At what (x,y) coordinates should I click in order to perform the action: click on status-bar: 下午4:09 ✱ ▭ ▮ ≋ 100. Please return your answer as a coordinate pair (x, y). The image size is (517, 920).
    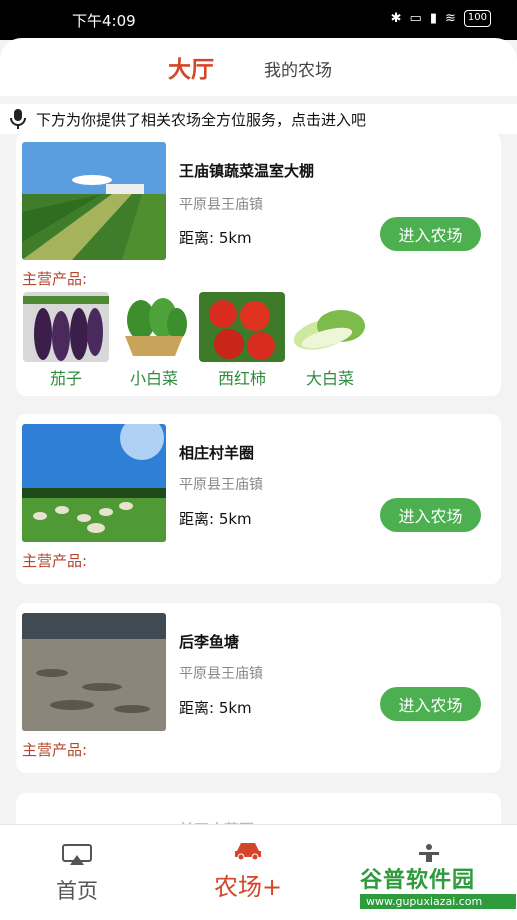
    Looking at the image, I should click on (258, 20).